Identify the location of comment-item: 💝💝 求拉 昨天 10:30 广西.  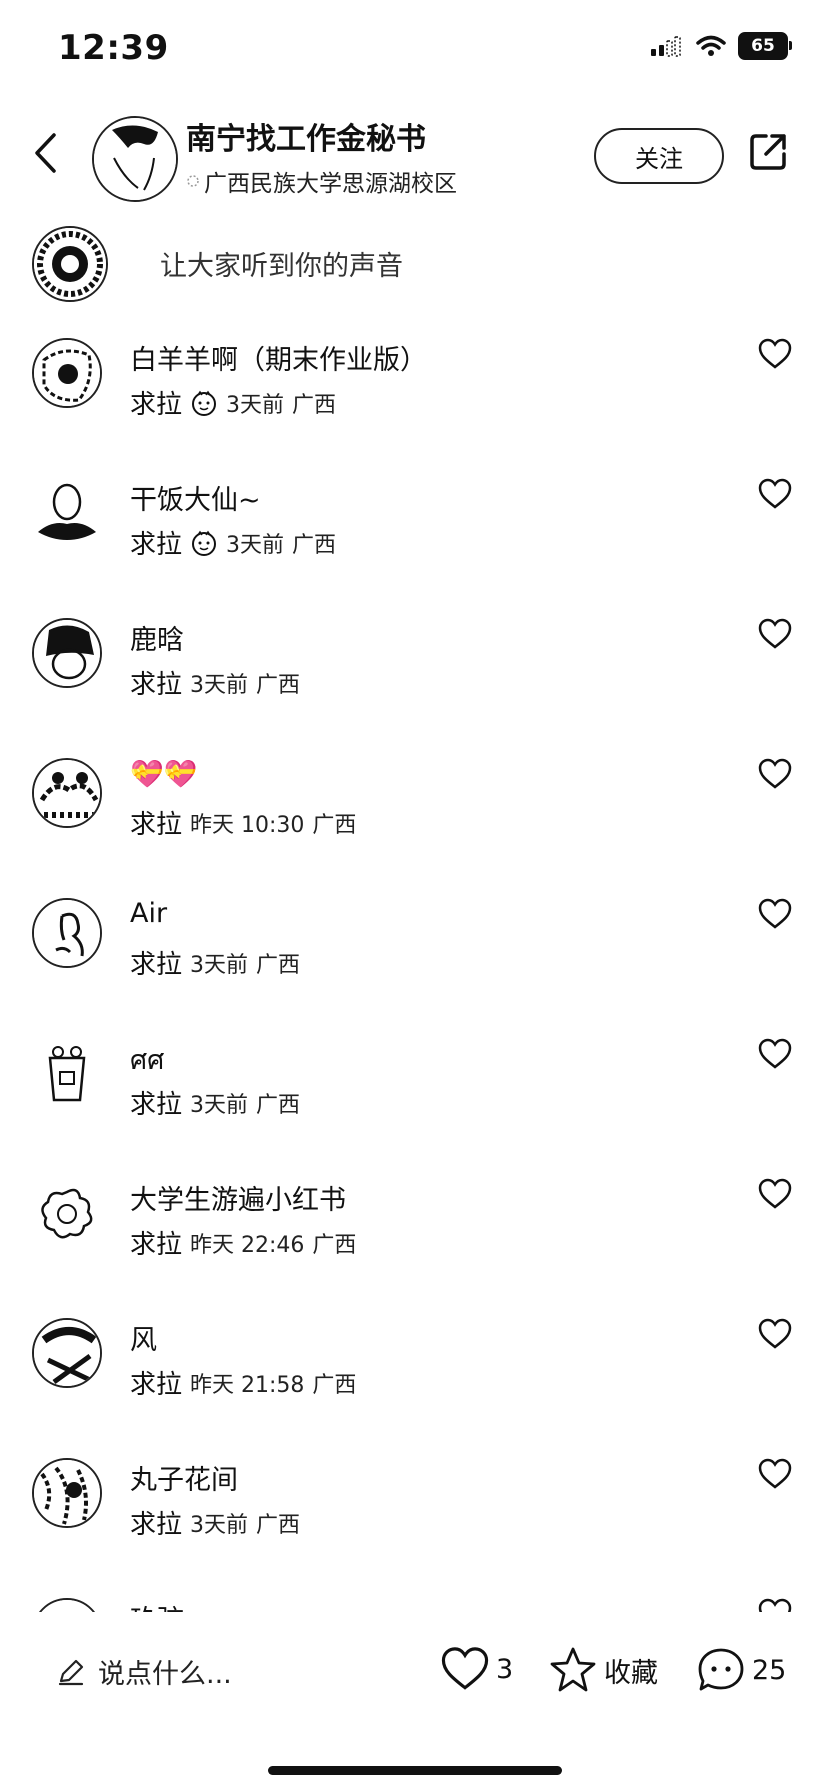
(414, 808).